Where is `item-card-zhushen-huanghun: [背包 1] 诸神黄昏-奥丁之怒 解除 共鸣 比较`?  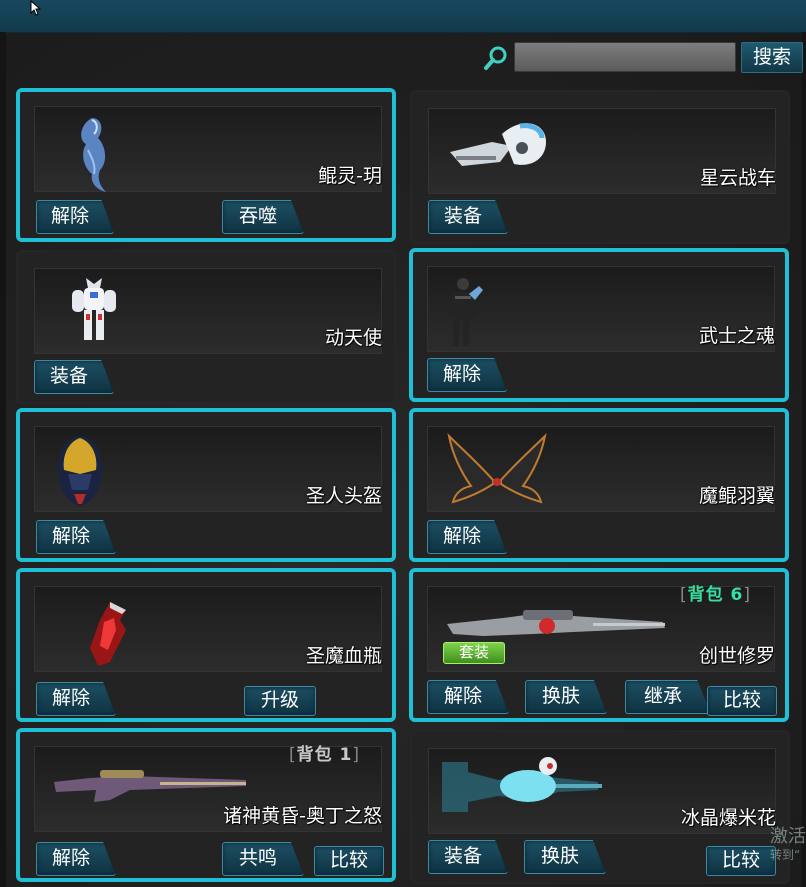
item-card-zhushen-huanghun: [背包 1] 诸神黄昏-奥丁之怒 解除 共鸣 比较 is located at coordinates (206, 805).